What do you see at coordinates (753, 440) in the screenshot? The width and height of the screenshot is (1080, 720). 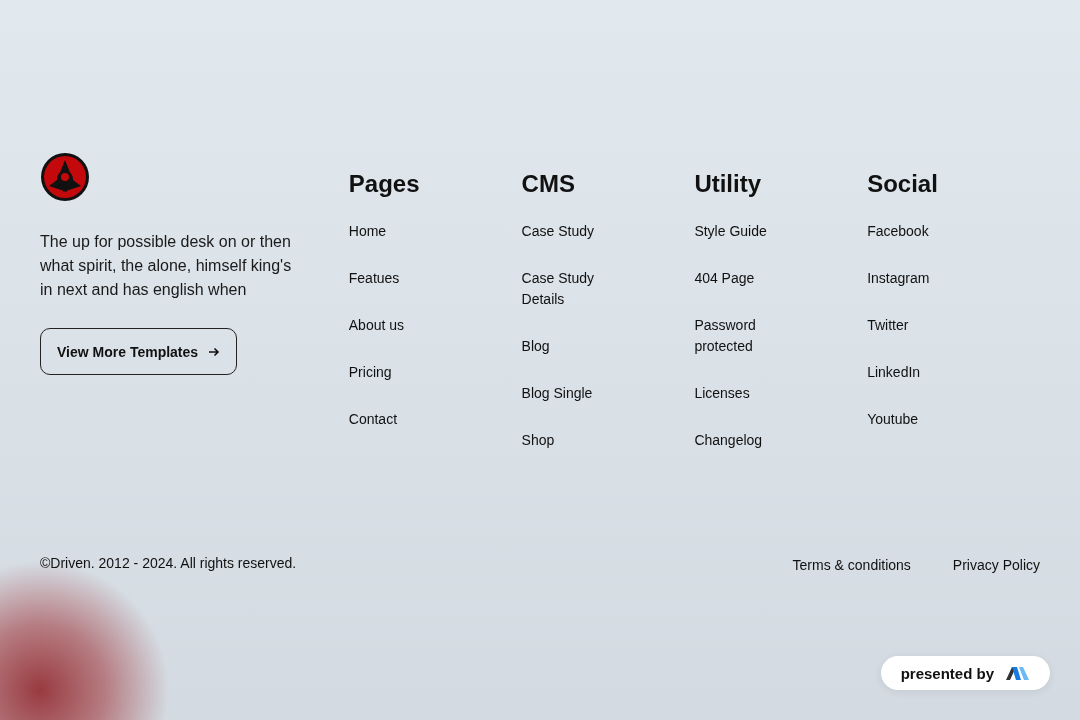 I see `footer-link: Changelog` at bounding box center [753, 440].